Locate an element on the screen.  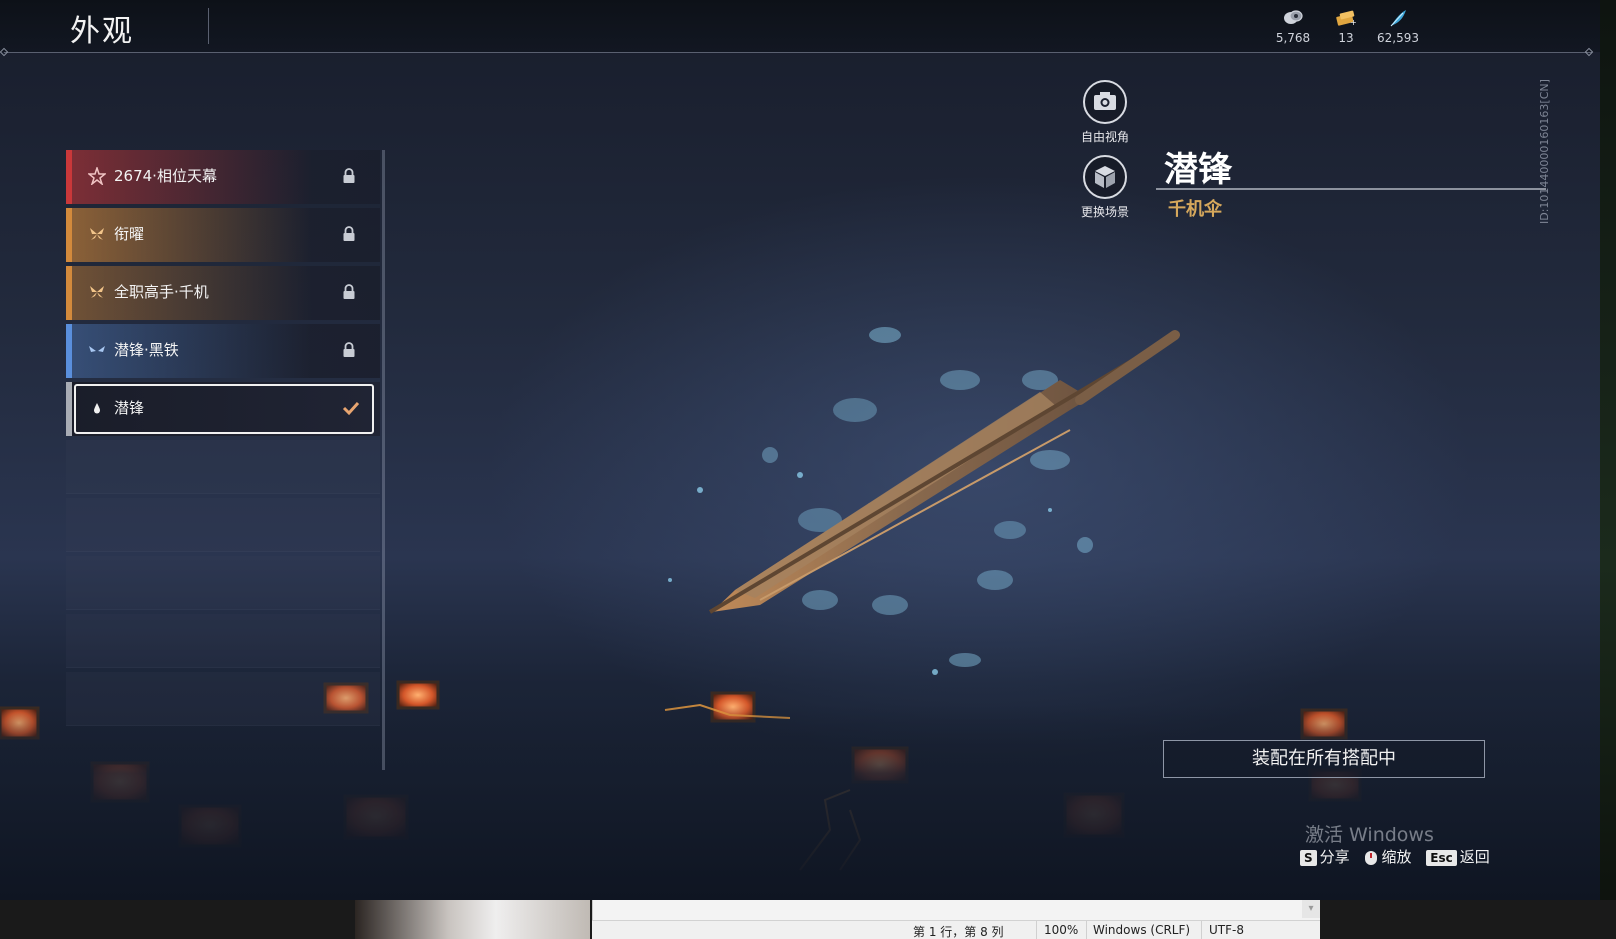
list-scrollbar is located at coordinates (383, 460).